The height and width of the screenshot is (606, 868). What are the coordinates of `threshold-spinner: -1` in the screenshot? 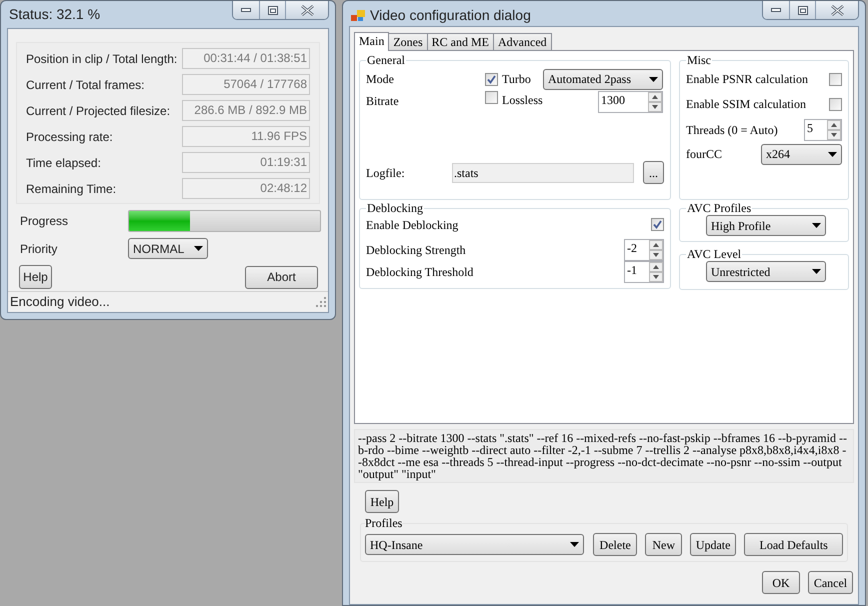 It's located at (644, 272).